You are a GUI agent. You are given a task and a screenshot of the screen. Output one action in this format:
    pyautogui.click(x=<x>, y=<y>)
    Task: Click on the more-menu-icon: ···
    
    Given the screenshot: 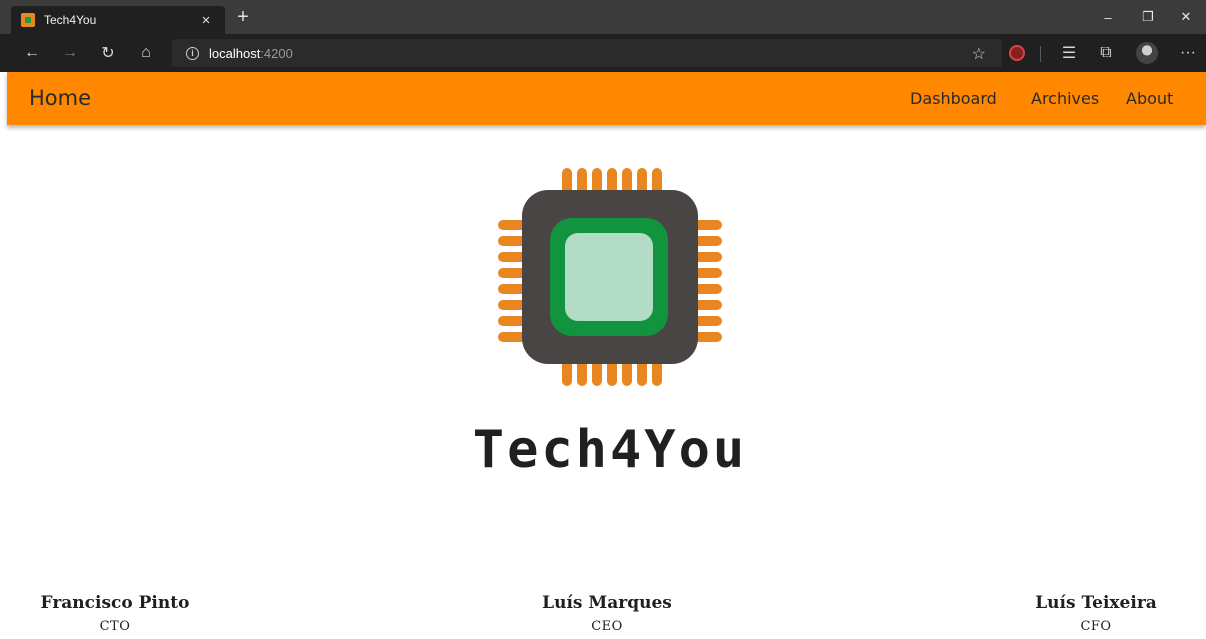 What is the action you would take?
    pyautogui.click(x=1188, y=53)
    